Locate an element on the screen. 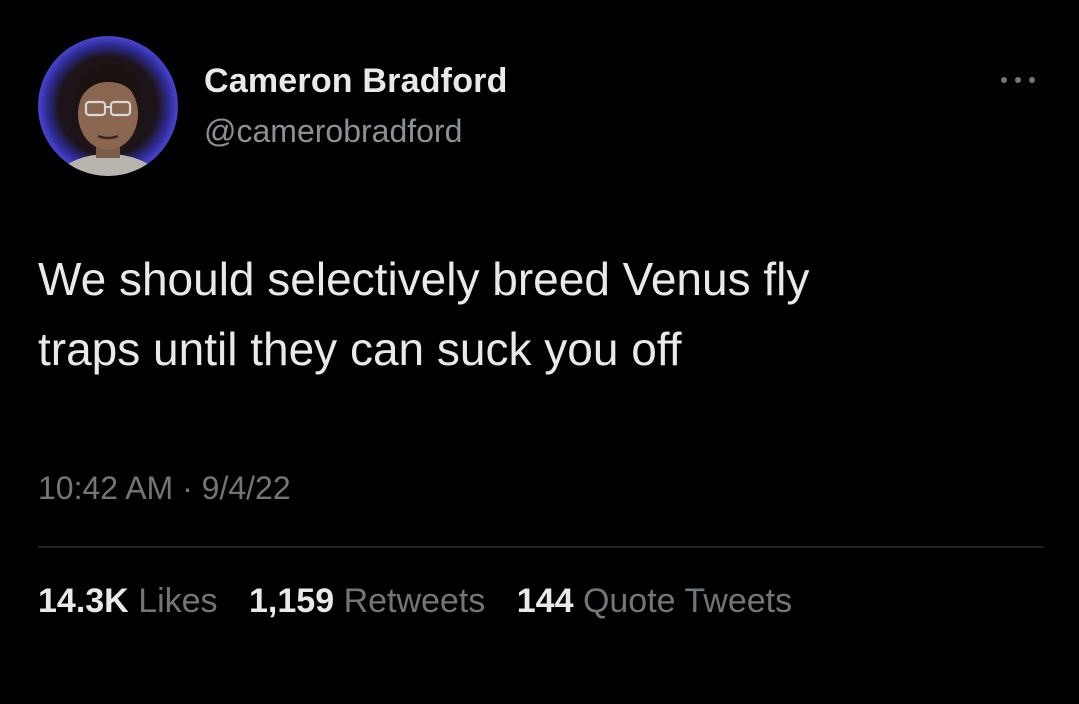 Image resolution: width=1079 pixels, height=704 pixels. more-options-button is located at coordinates (1019, 80).